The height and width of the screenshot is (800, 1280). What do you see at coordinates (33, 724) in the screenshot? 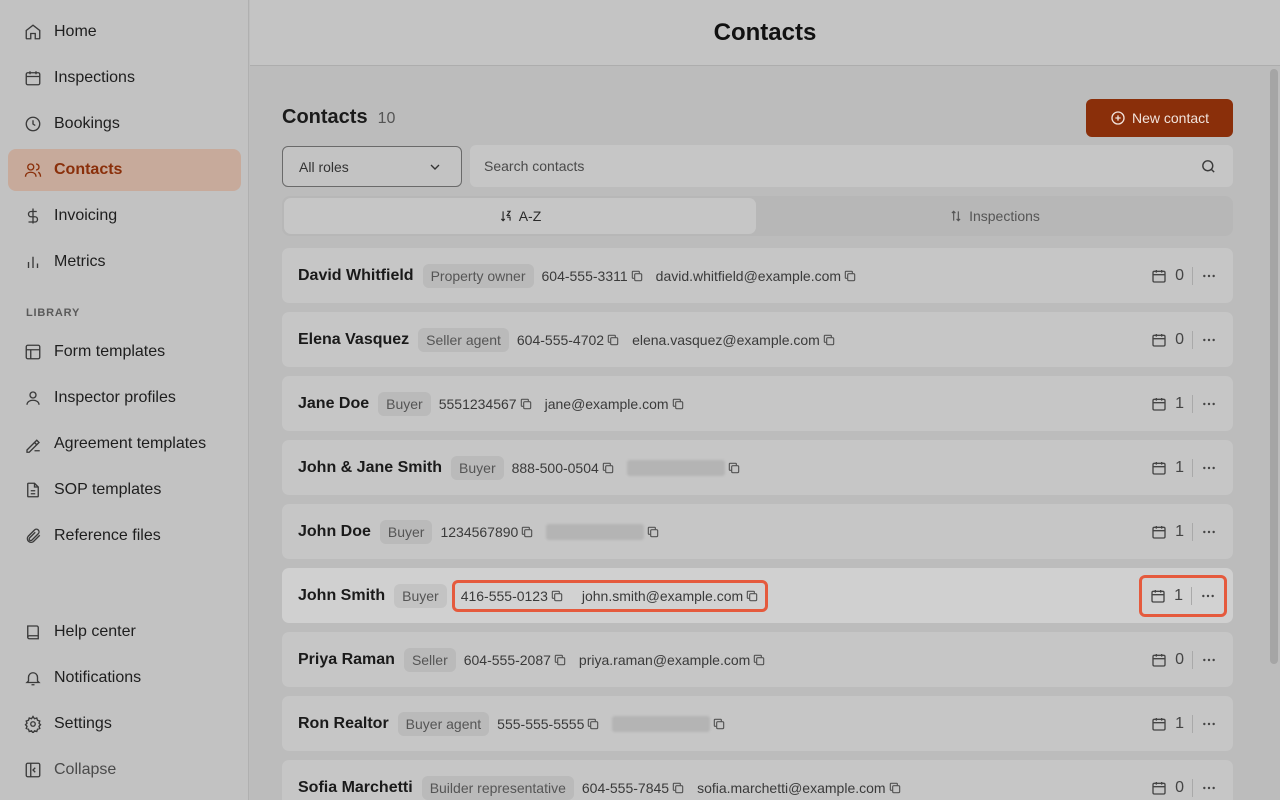
I see `gear-icon` at bounding box center [33, 724].